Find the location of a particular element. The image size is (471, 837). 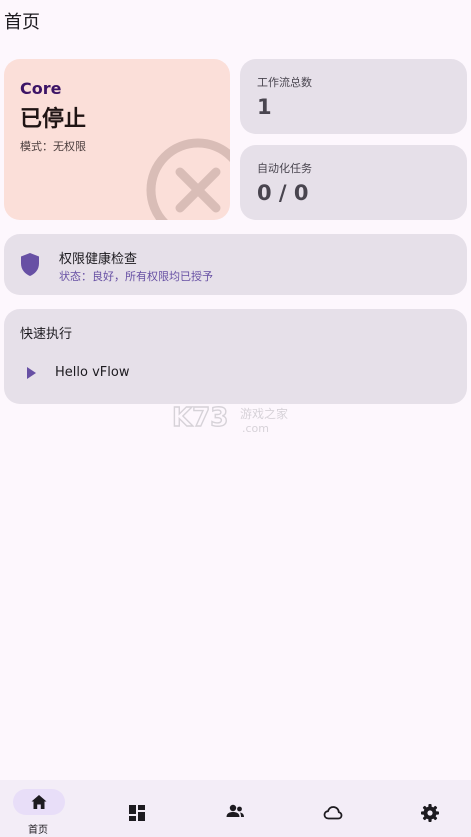

core-label: Core is located at coordinates (41, 88).